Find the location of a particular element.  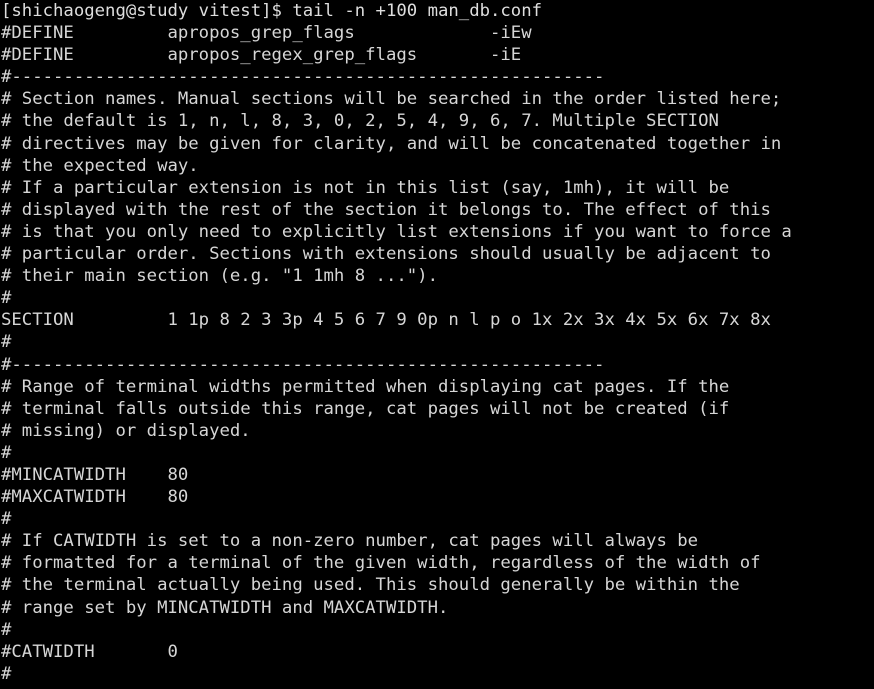

terminal-output-line: #DEFINE apropos_regex_grep_flags -iE is located at coordinates (261, 55).